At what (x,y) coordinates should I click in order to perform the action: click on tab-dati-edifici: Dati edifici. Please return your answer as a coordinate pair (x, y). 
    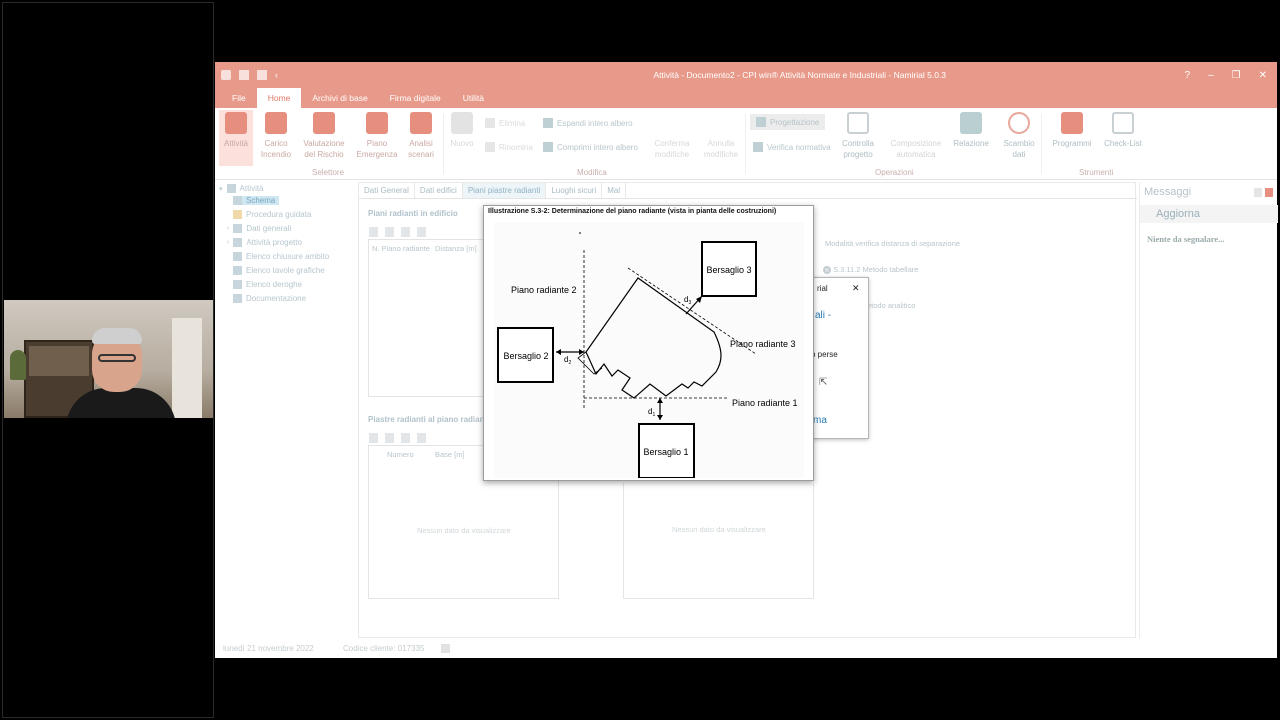
    Looking at the image, I should click on (439, 190).